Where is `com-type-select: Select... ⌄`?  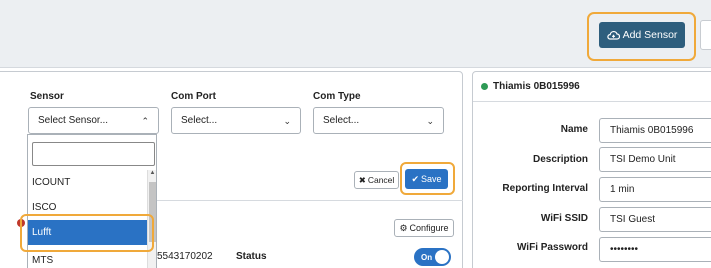 com-type-select: Select... ⌄ is located at coordinates (378, 120).